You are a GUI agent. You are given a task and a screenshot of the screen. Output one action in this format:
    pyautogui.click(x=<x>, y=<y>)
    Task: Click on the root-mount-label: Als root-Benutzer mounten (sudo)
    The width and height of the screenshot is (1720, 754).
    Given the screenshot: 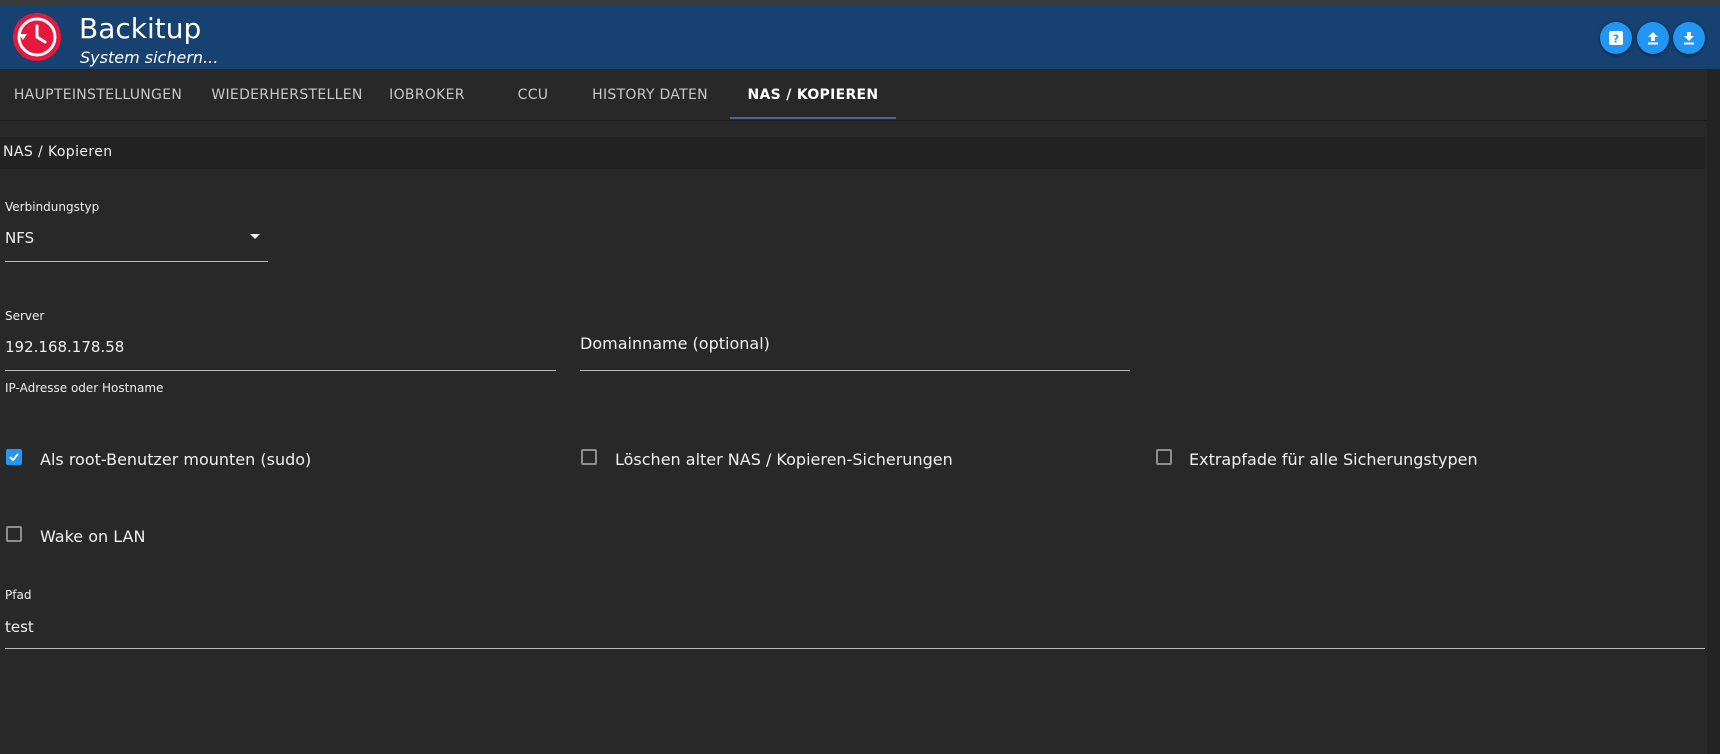 What is the action you would take?
    pyautogui.click(x=175, y=459)
    